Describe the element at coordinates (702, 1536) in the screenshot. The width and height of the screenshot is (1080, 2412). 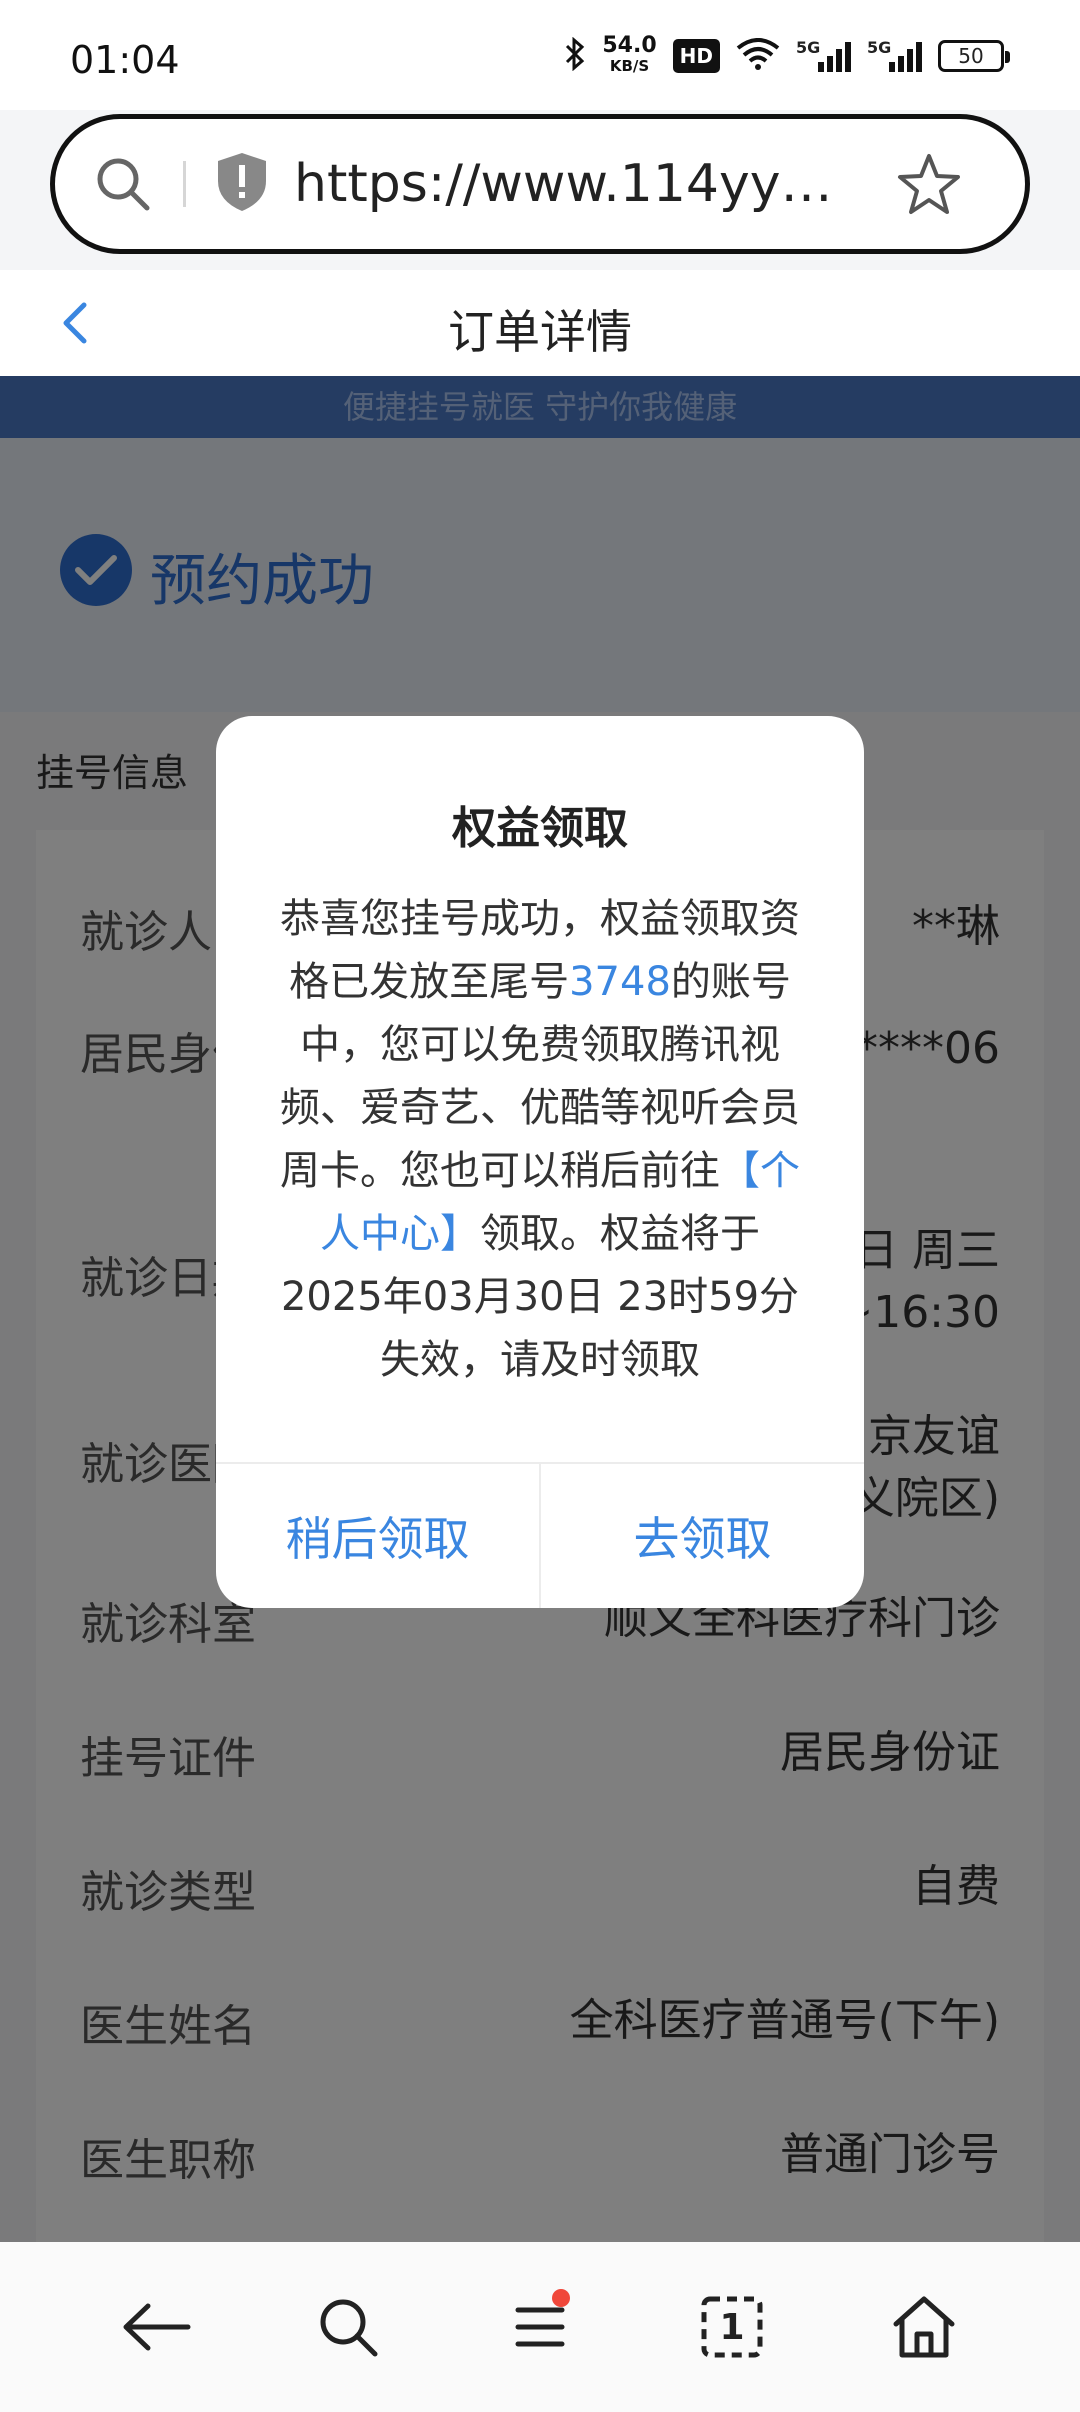
I see `claim-now-button: 去领取` at that location.